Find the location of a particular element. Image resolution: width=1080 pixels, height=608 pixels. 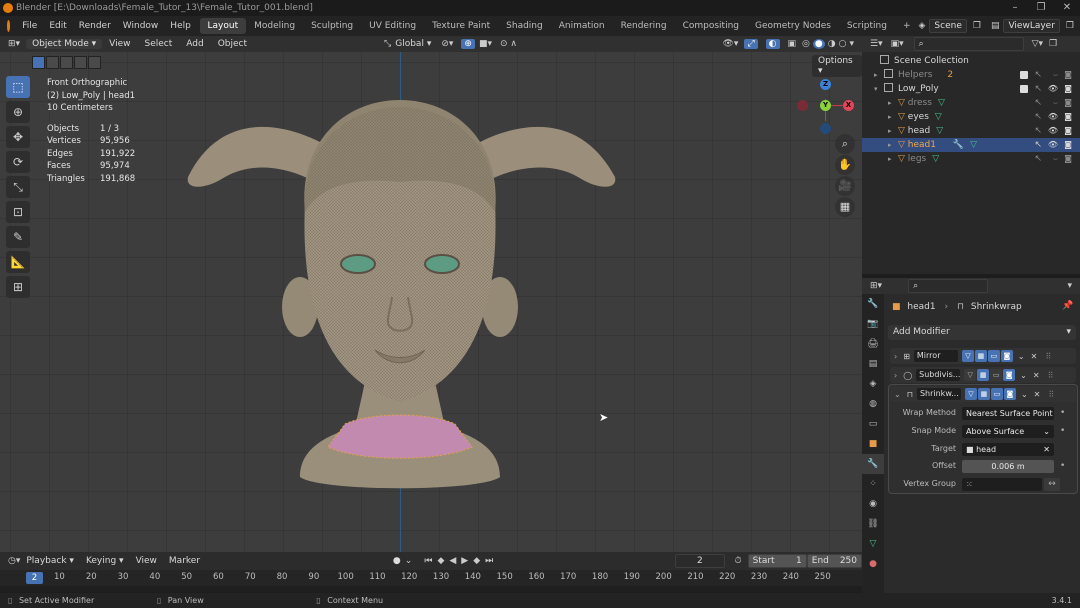

tab-sculpting: Sculpting is located at coordinates (332, 26).